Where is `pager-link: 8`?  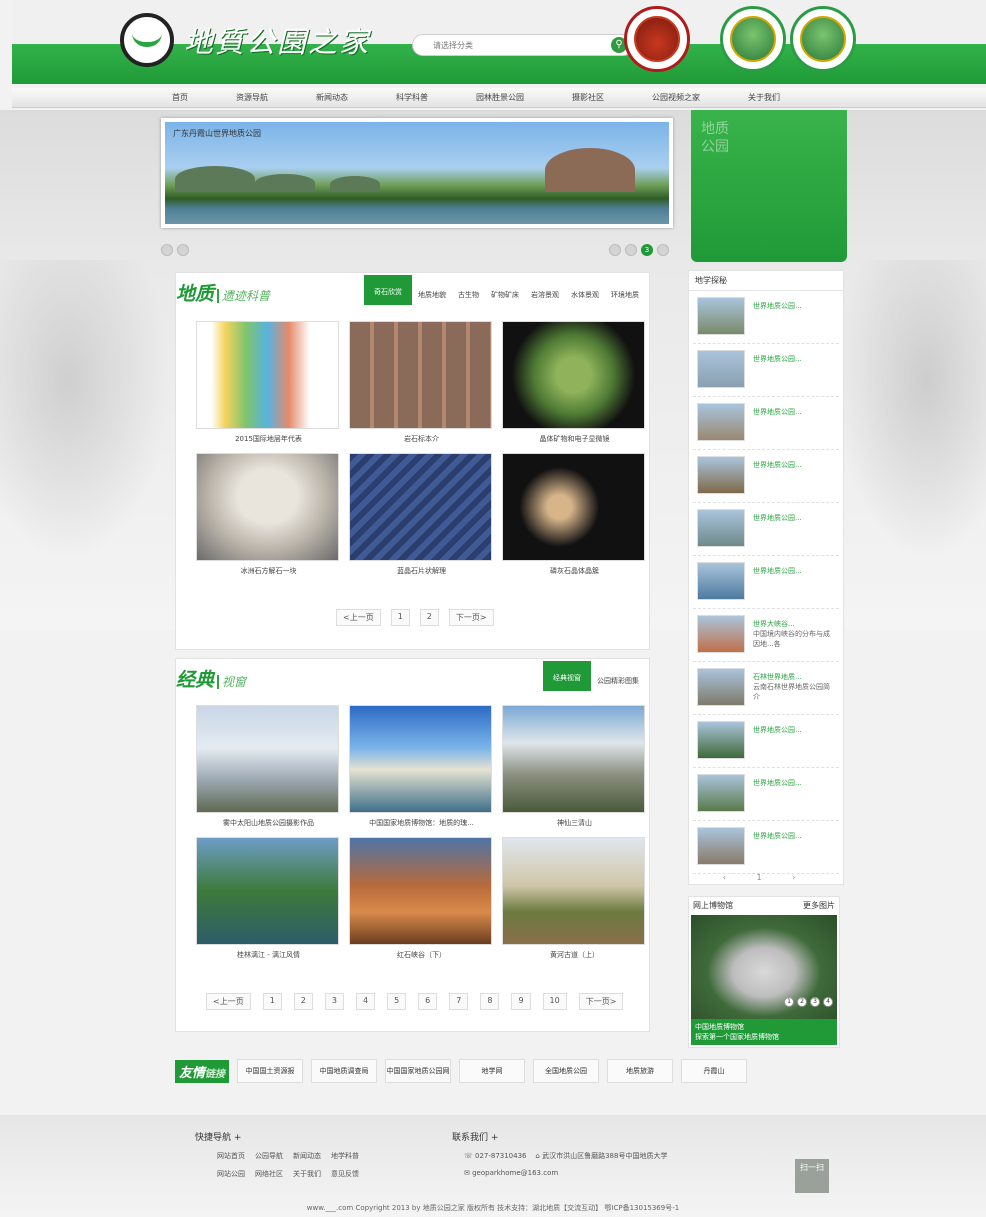
pager-link: 8 is located at coordinates (490, 1001).